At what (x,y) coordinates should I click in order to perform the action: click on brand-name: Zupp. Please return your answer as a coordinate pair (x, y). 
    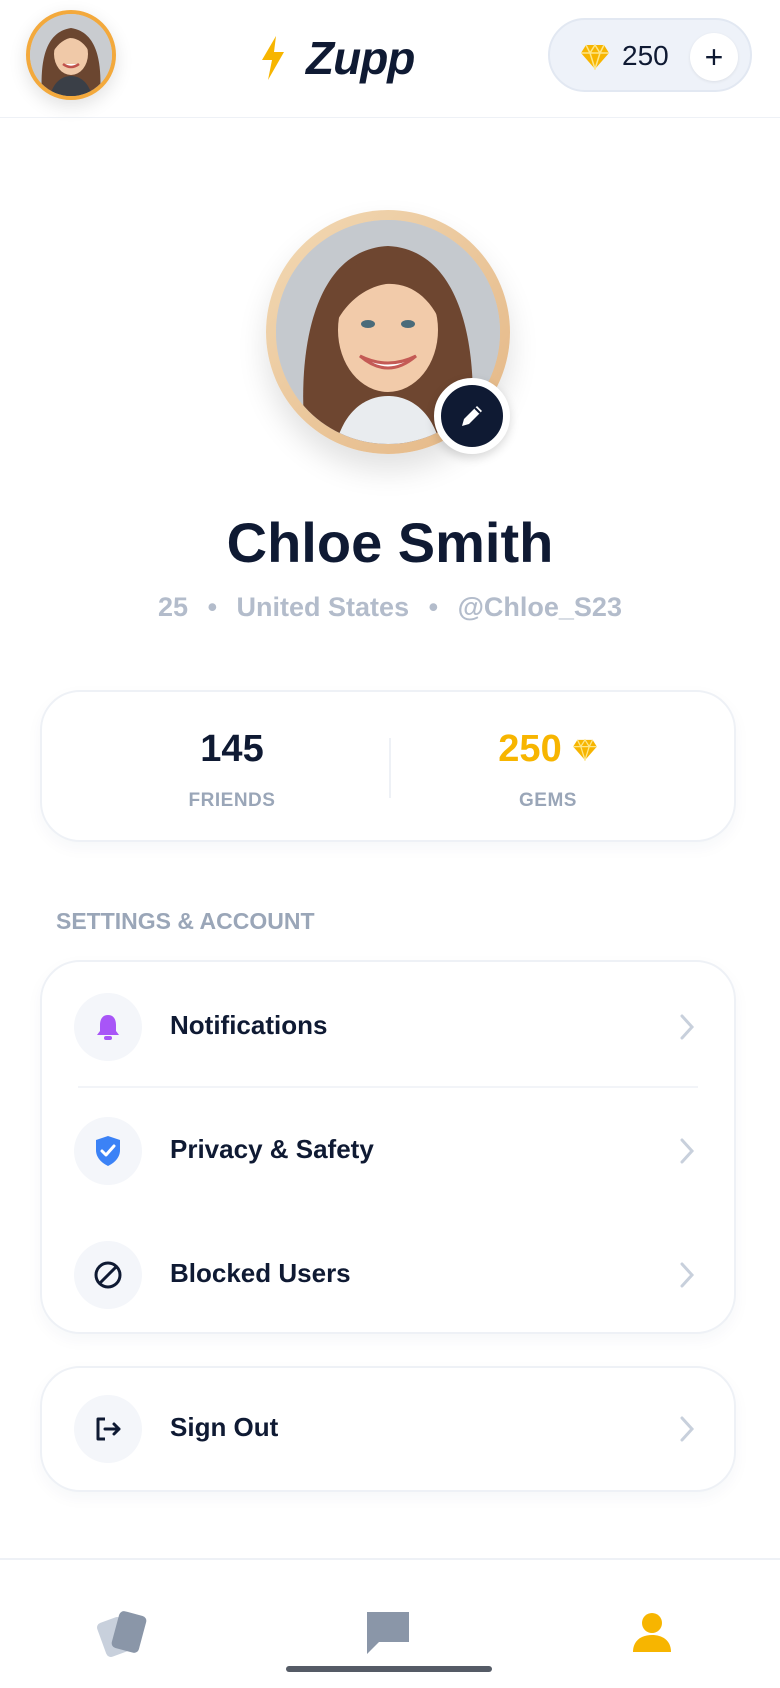
    Looking at the image, I should click on (360, 58).